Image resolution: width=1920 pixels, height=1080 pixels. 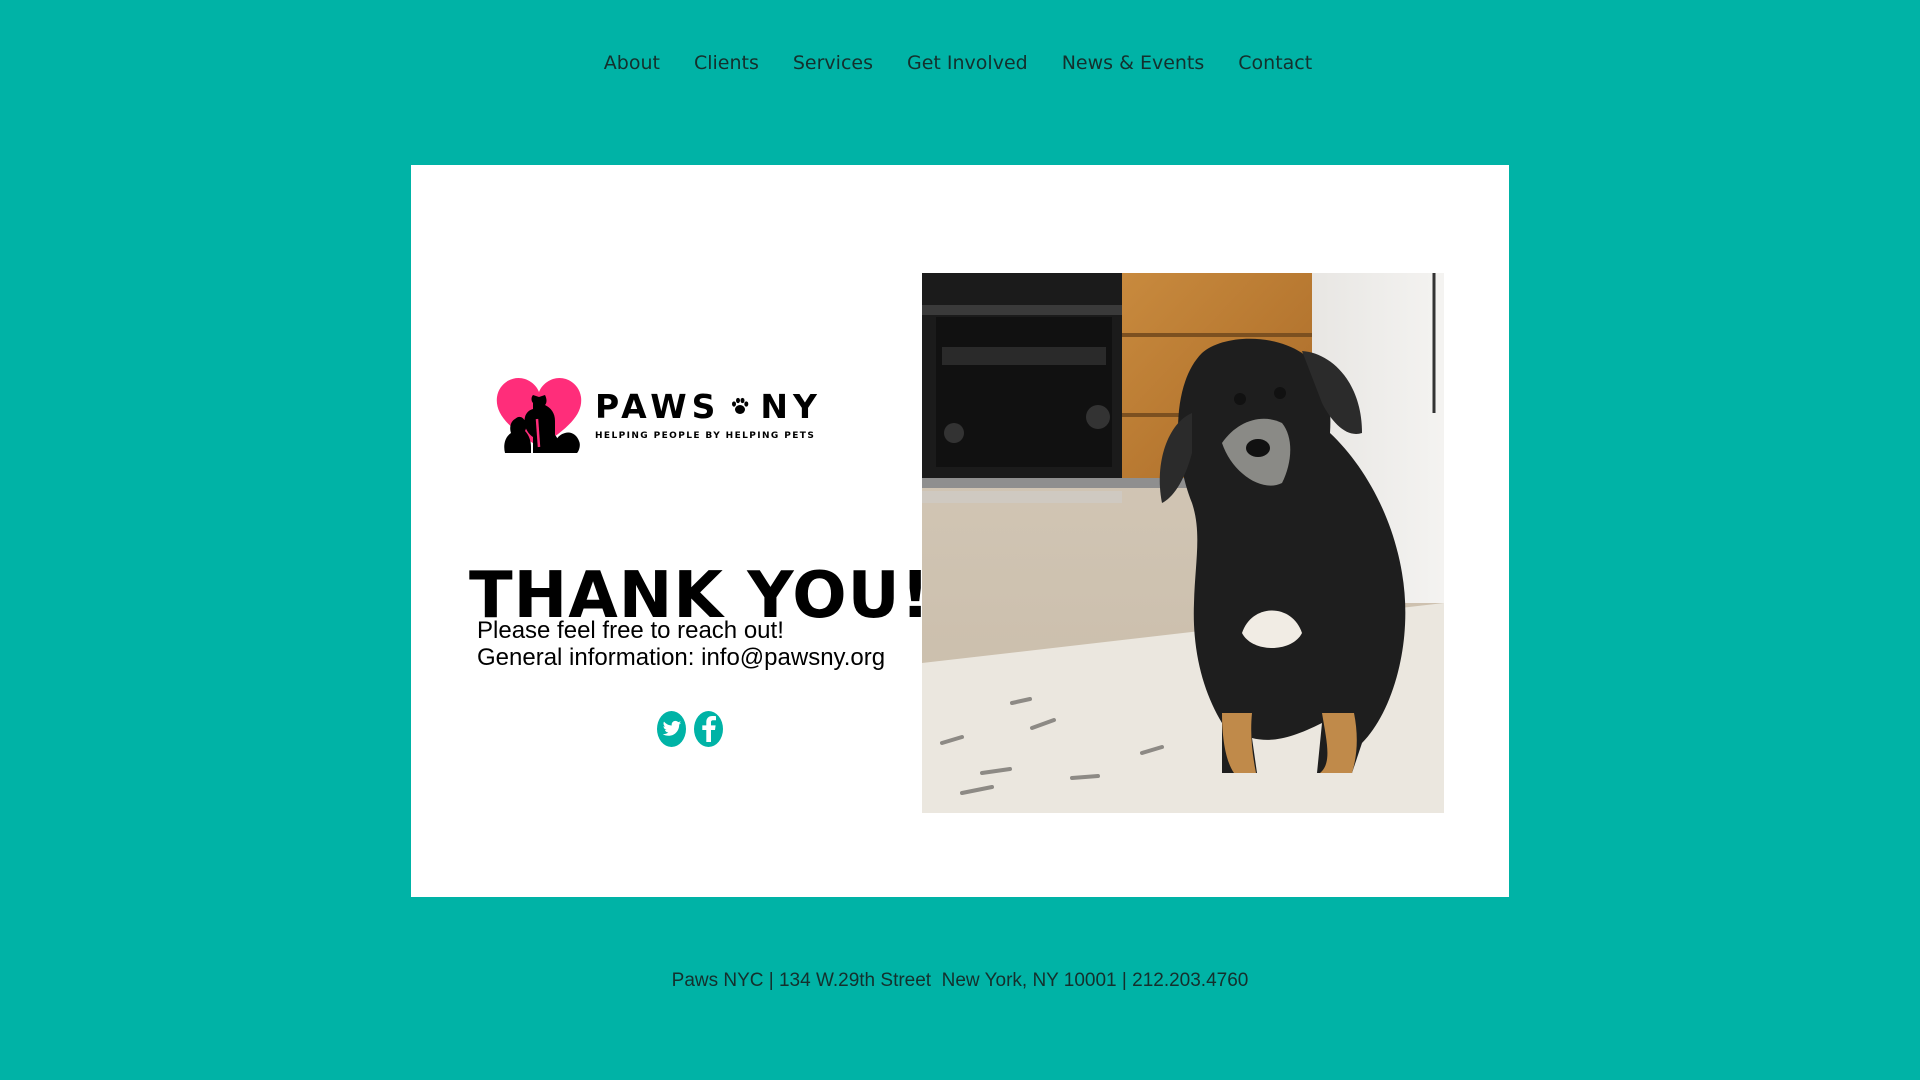 What do you see at coordinates (1275, 63) in the screenshot?
I see `nav-item-contact: Contact` at bounding box center [1275, 63].